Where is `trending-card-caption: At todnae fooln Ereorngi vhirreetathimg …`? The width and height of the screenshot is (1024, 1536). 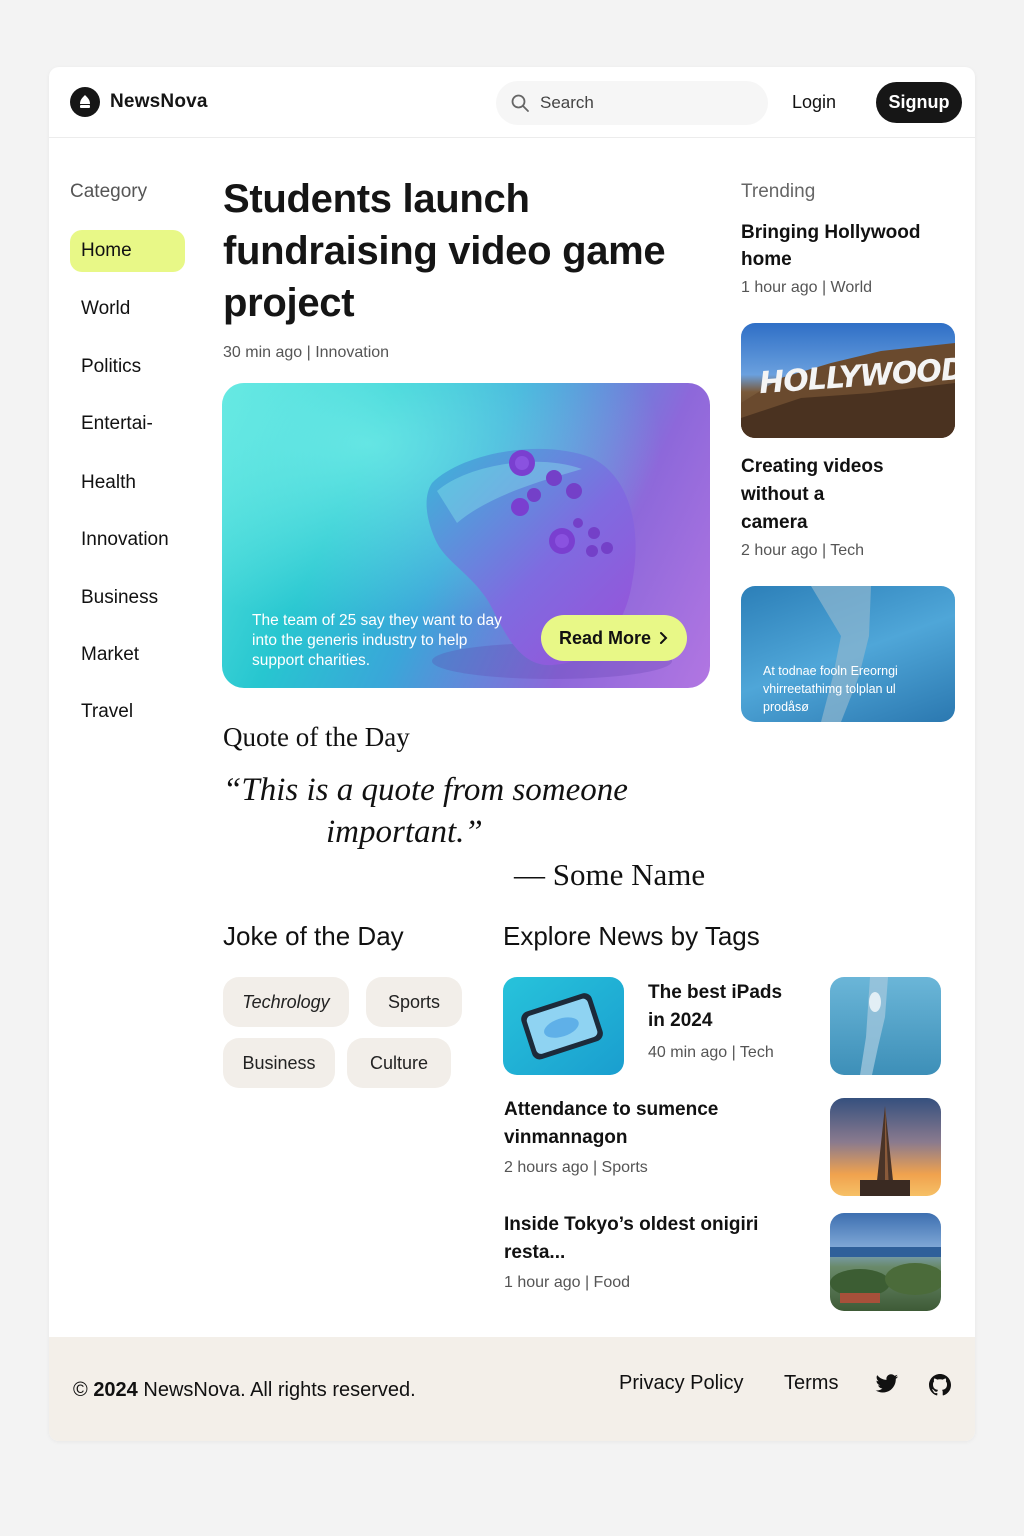
trending-card-caption: At todnae fooln Ereorngi vhirreetathimg … is located at coordinates (830, 689).